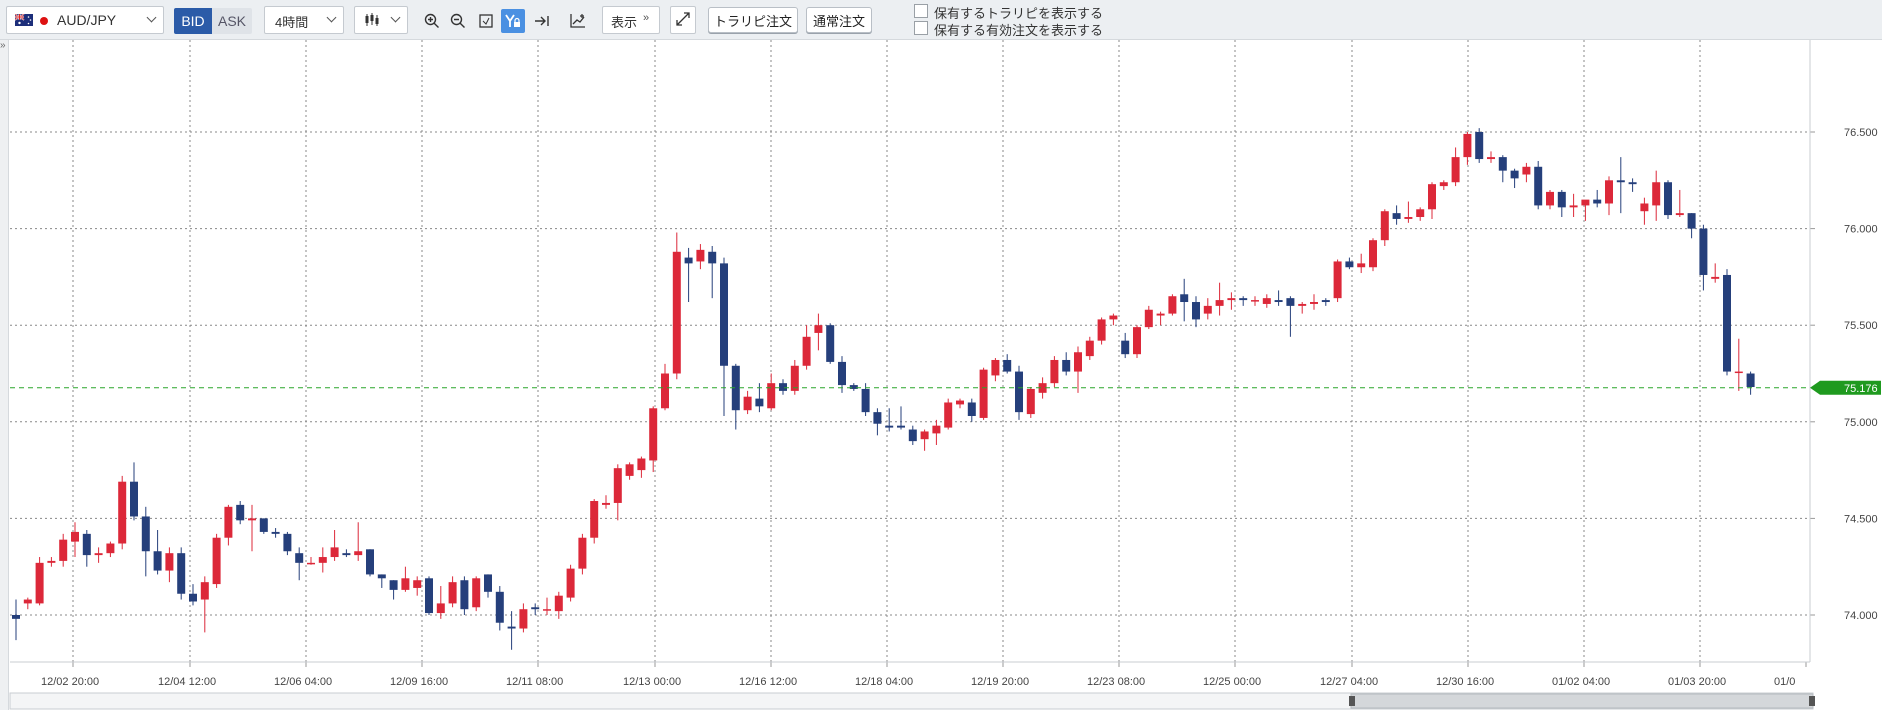 The height and width of the screenshot is (715, 1882). What do you see at coordinates (85, 20) in the screenshot?
I see `currency-pair-select: AUD/JPY` at bounding box center [85, 20].